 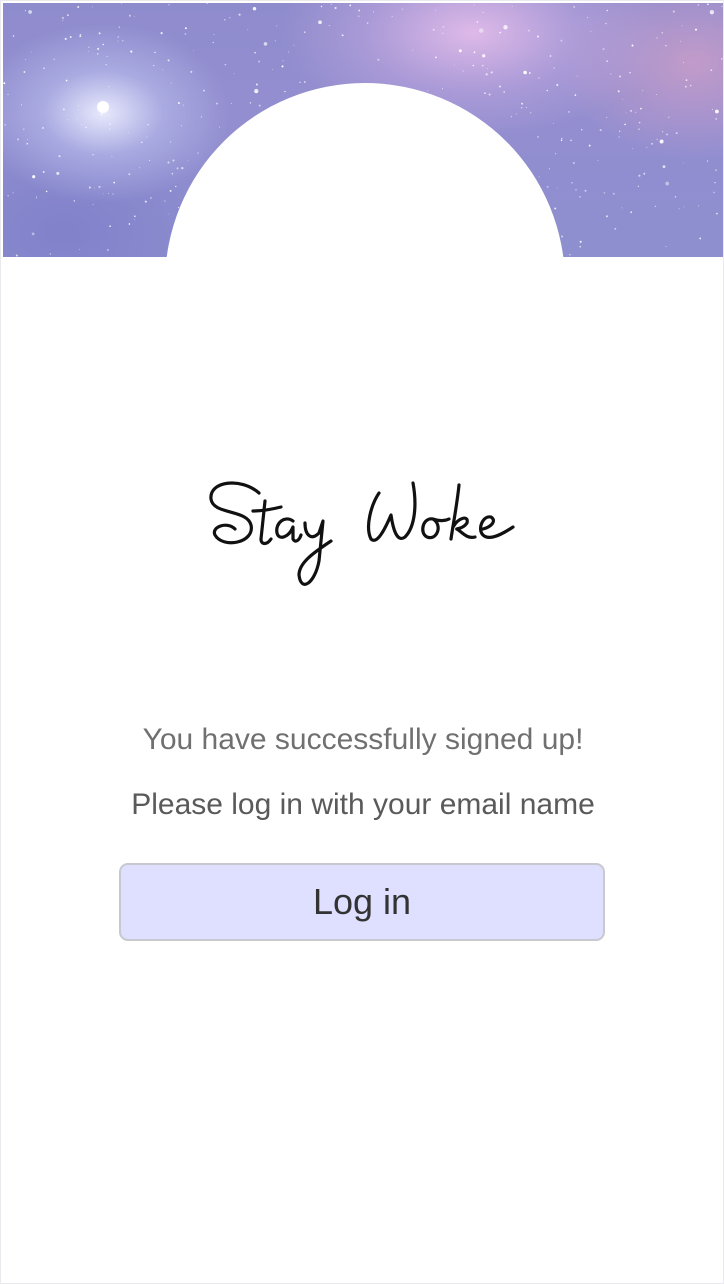 What do you see at coordinates (362, 902) in the screenshot?
I see `login-button: Log in` at bounding box center [362, 902].